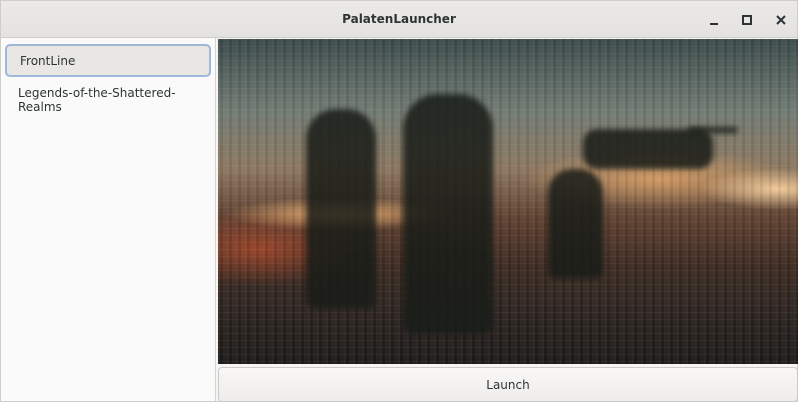  What do you see at coordinates (714, 24) in the screenshot?
I see `minimize-icon` at bounding box center [714, 24].